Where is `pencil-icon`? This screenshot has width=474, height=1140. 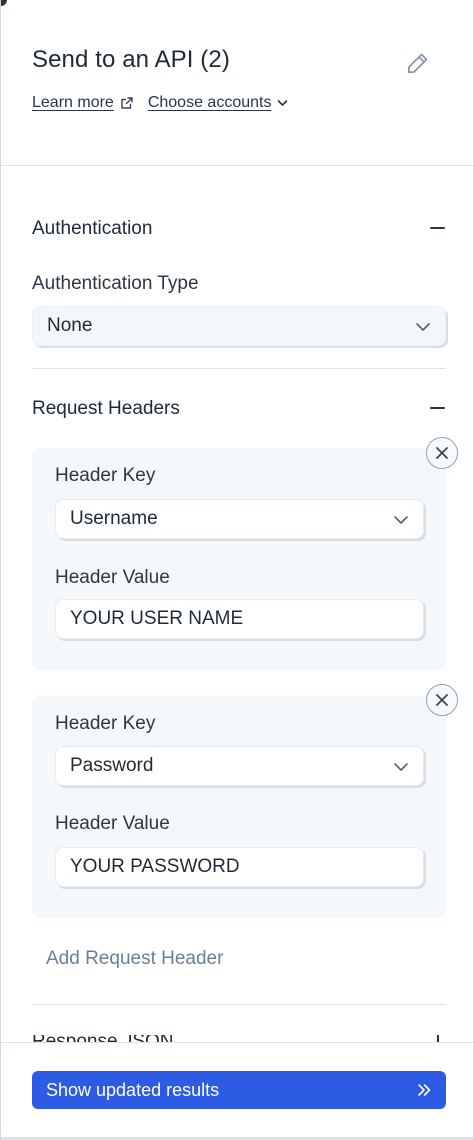 pencil-icon is located at coordinates (418, 63).